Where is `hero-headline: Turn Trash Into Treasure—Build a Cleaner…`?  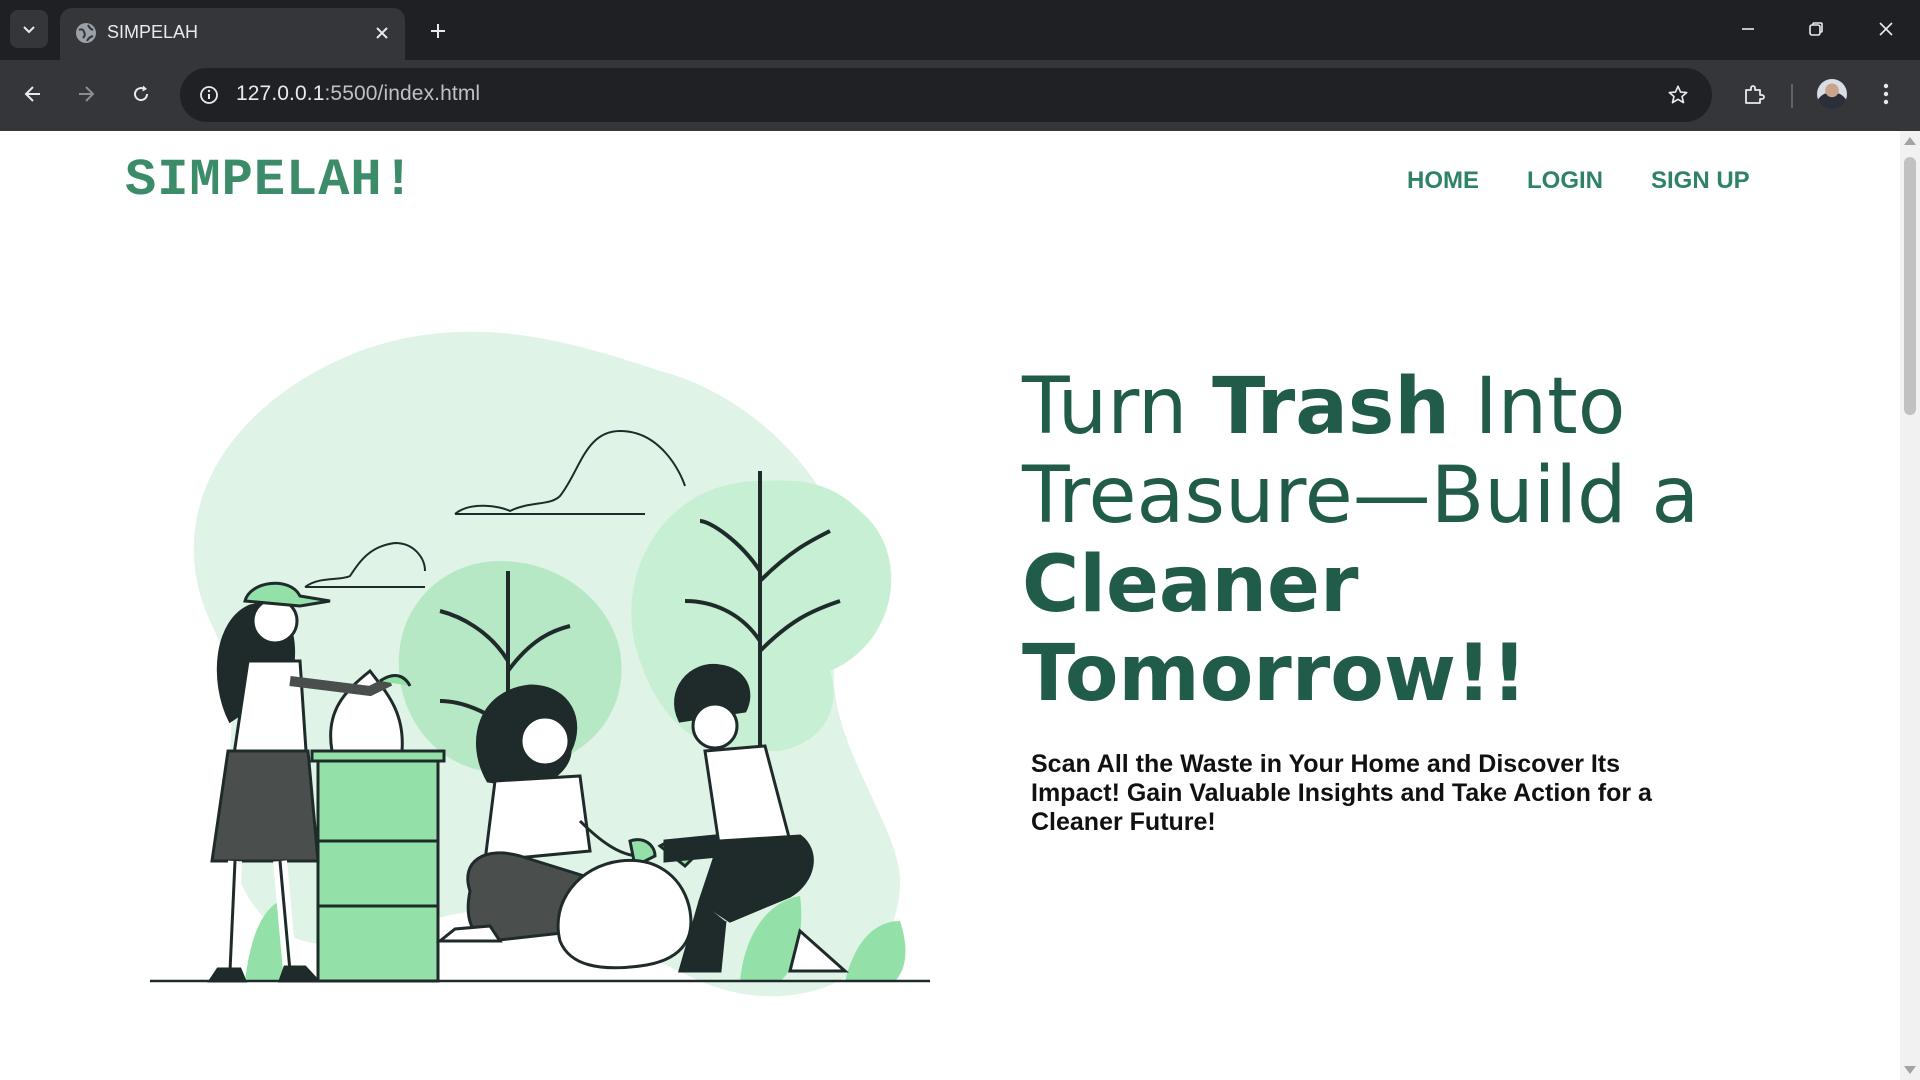 hero-headline: Turn Trash Into Treasure—Build a Cleaner… is located at coordinates (1382, 541).